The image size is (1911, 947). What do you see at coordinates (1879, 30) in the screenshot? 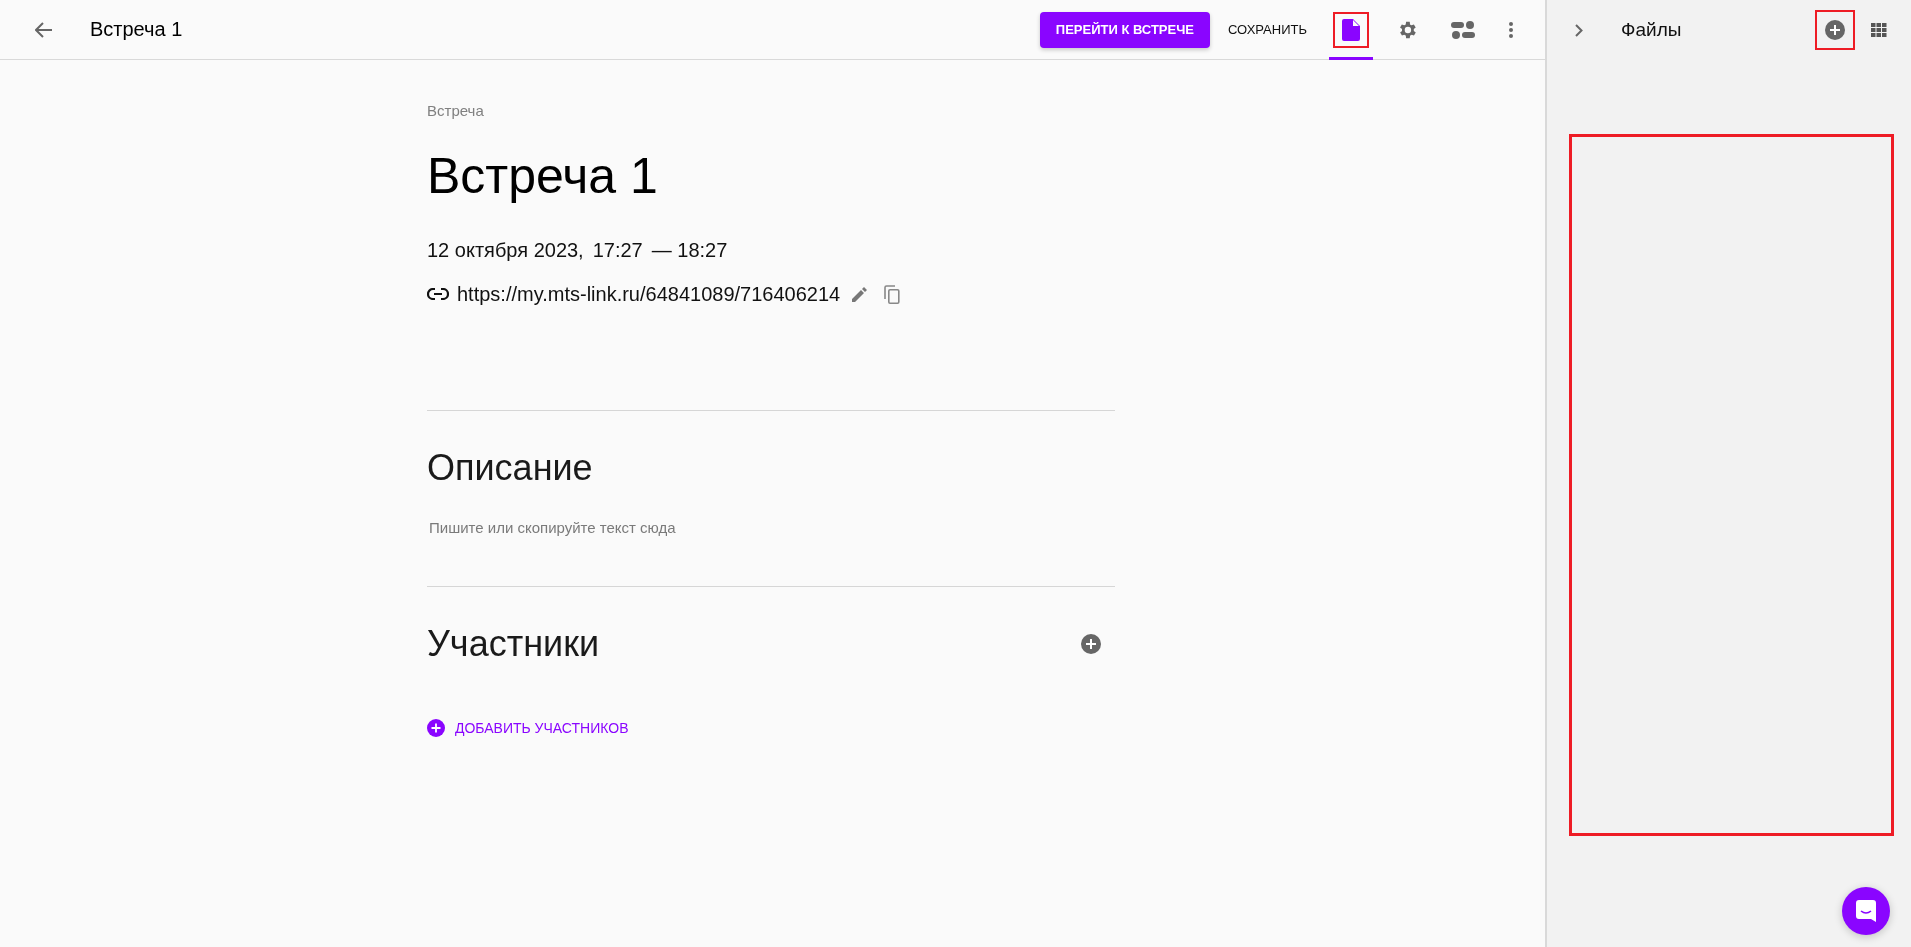
I see `grid-icon` at bounding box center [1879, 30].